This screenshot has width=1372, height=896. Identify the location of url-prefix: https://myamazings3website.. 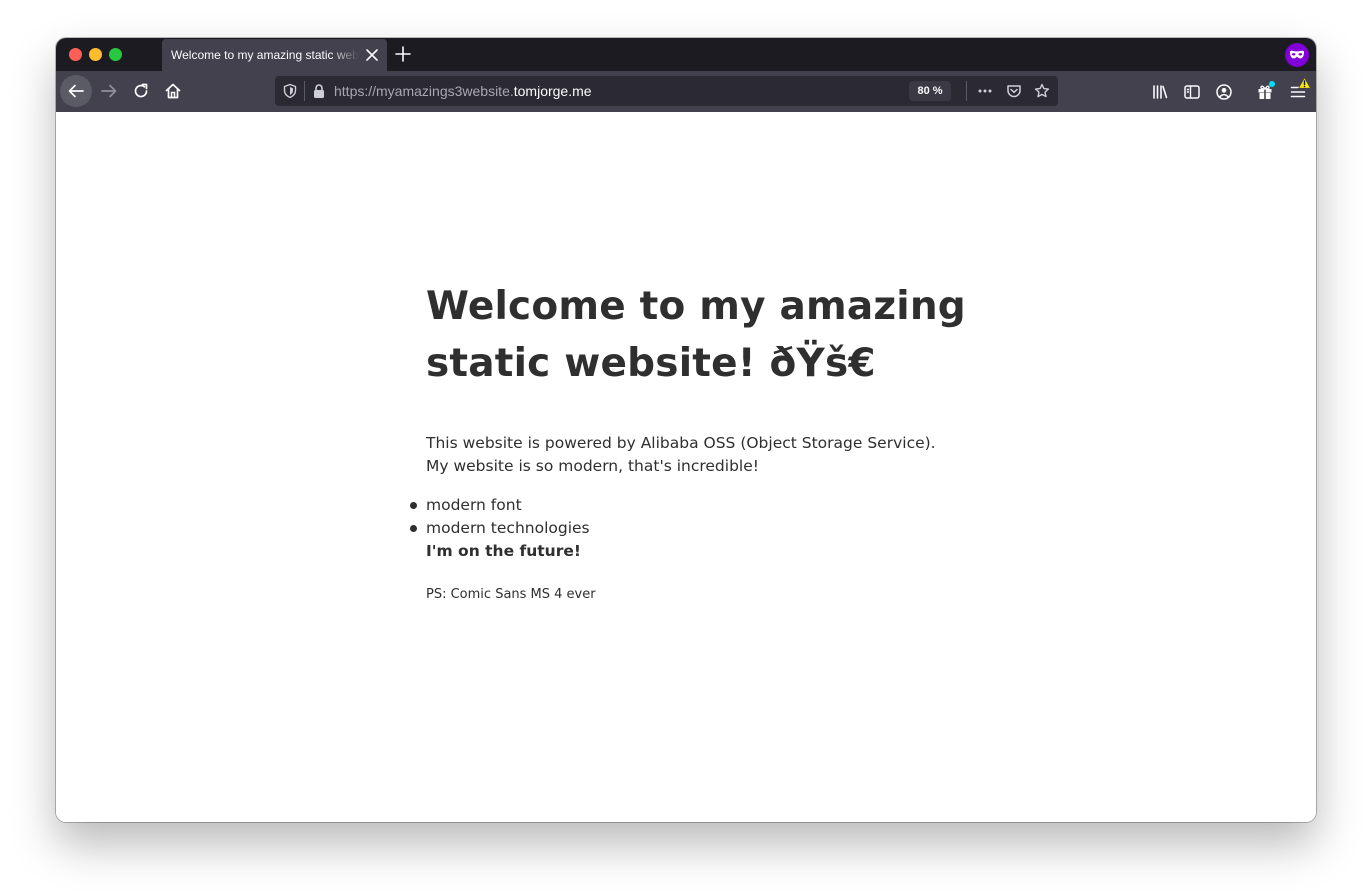
(424, 91).